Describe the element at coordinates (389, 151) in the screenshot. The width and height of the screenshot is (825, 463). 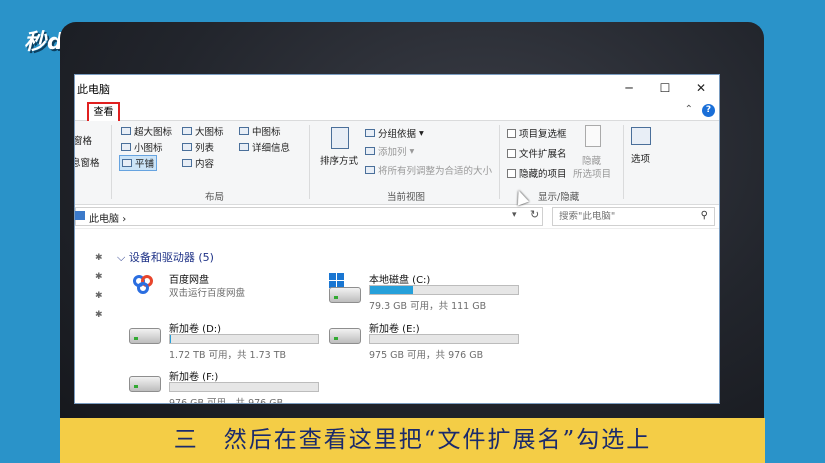
I see `add-column-button: 添加列 ▾` at that location.